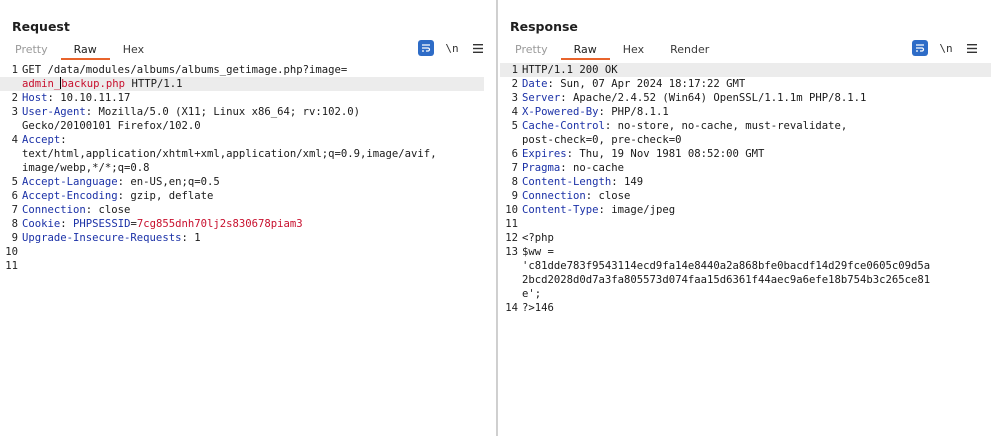 Image resolution: width=991 pixels, height=436 pixels. What do you see at coordinates (535, 84) in the screenshot?
I see `header-name: Date` at bounding box center [535, 84].